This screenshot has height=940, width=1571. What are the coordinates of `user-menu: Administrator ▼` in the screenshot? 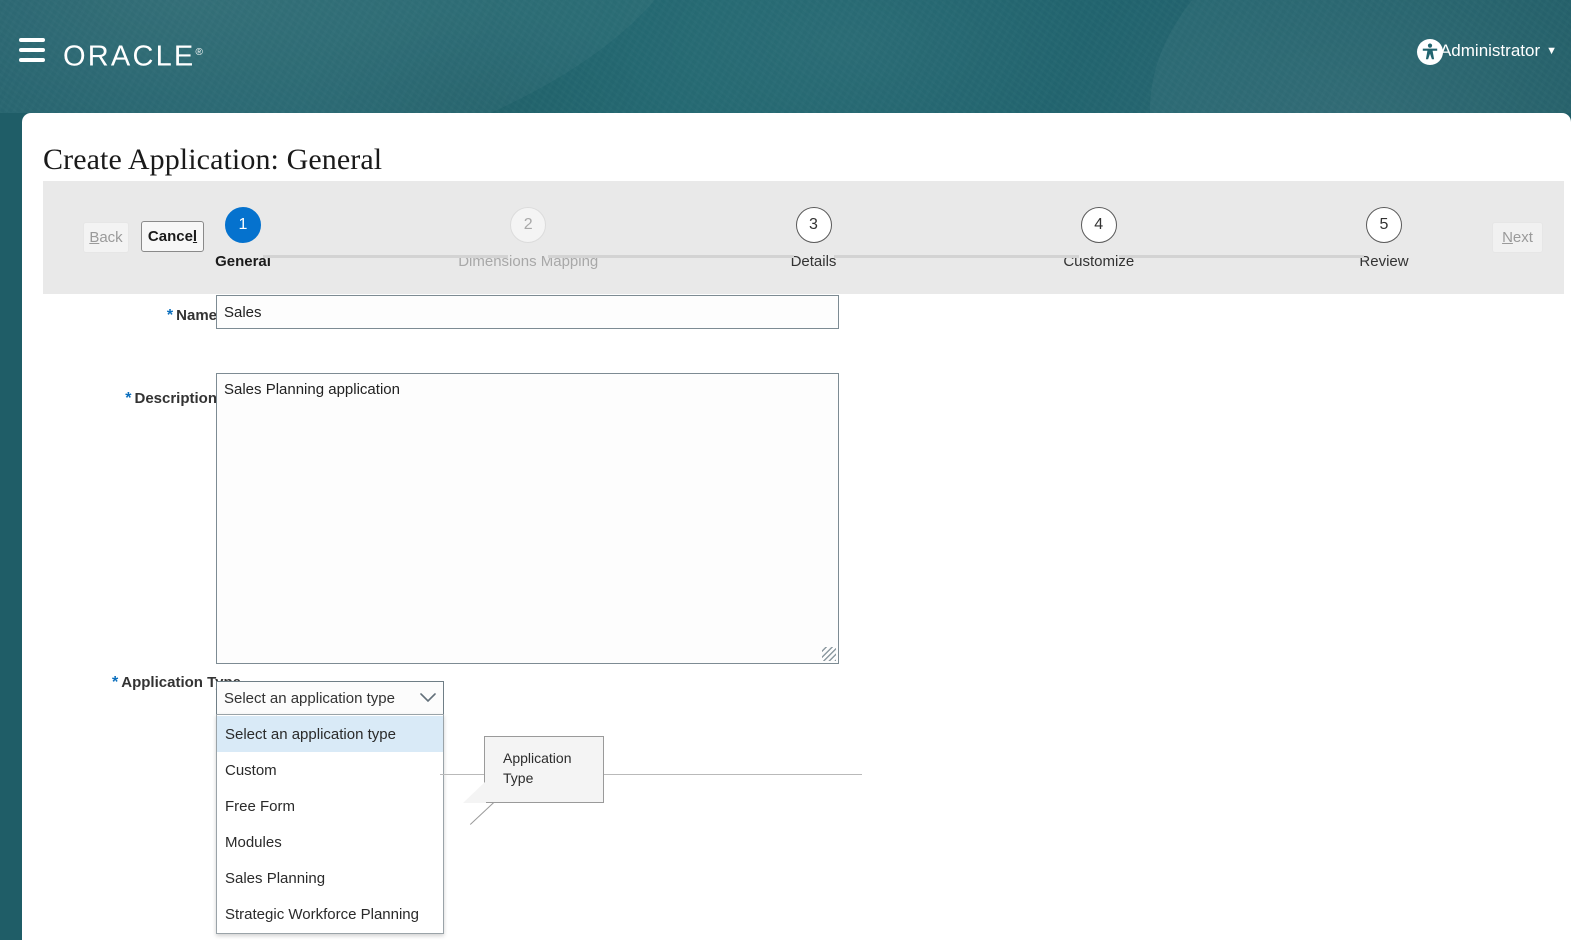 It's located at (1498, 51).